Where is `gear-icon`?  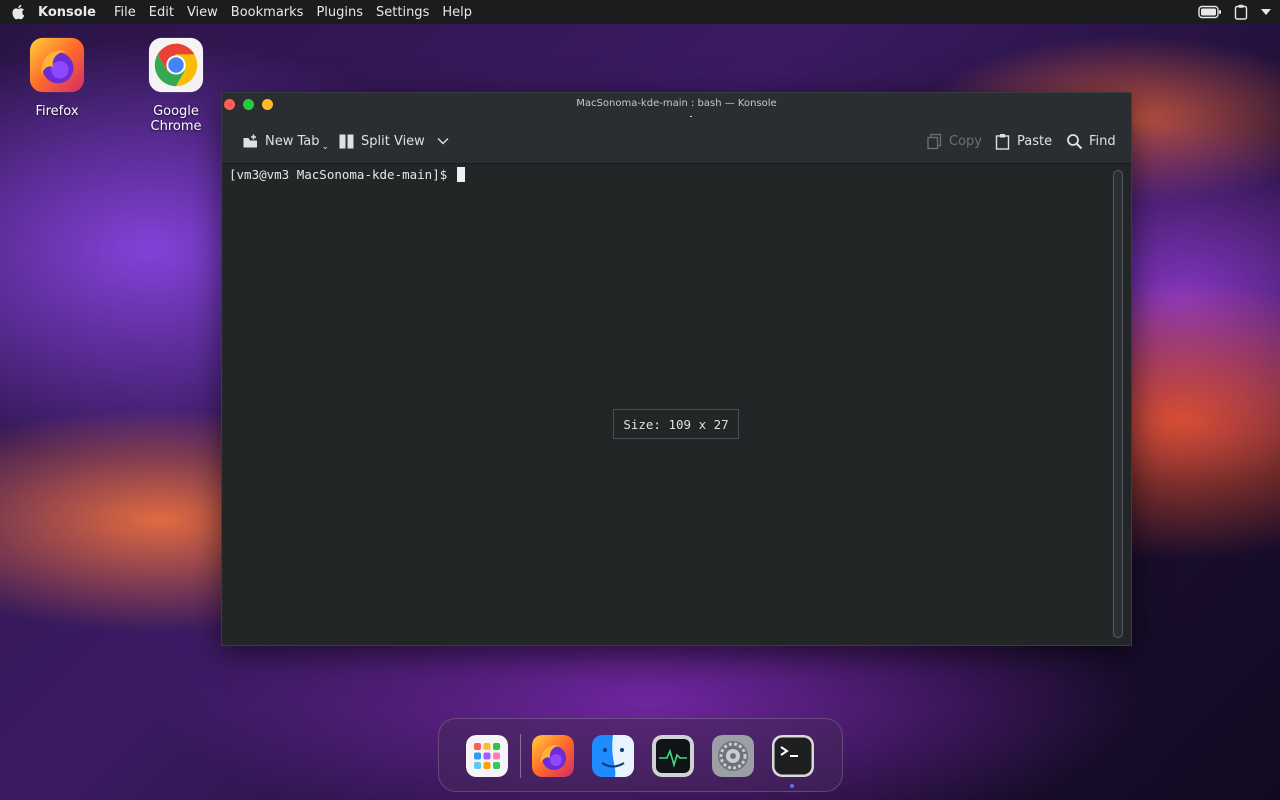 gear-icon is located at coordinates (733, 756).